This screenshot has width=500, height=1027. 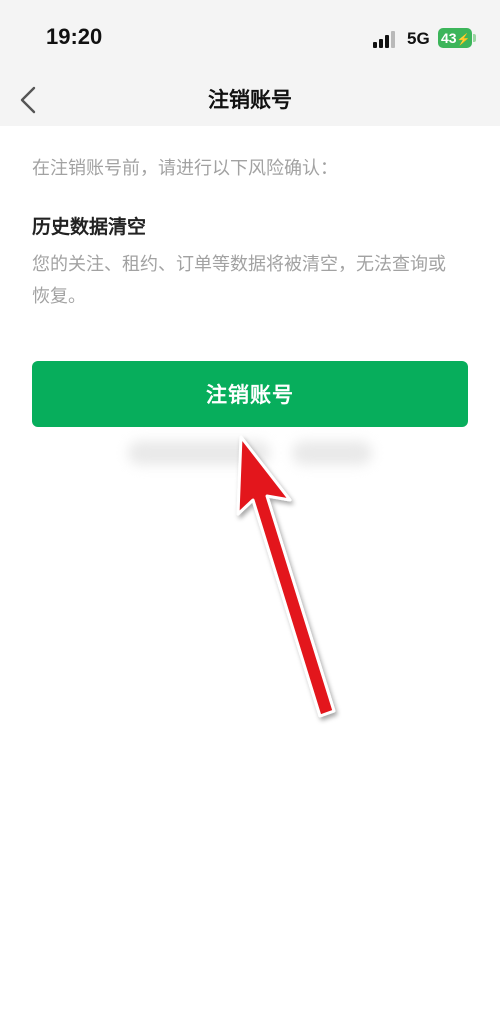 I want to click on page-title: 注销账号, so click(x=250, y=100).